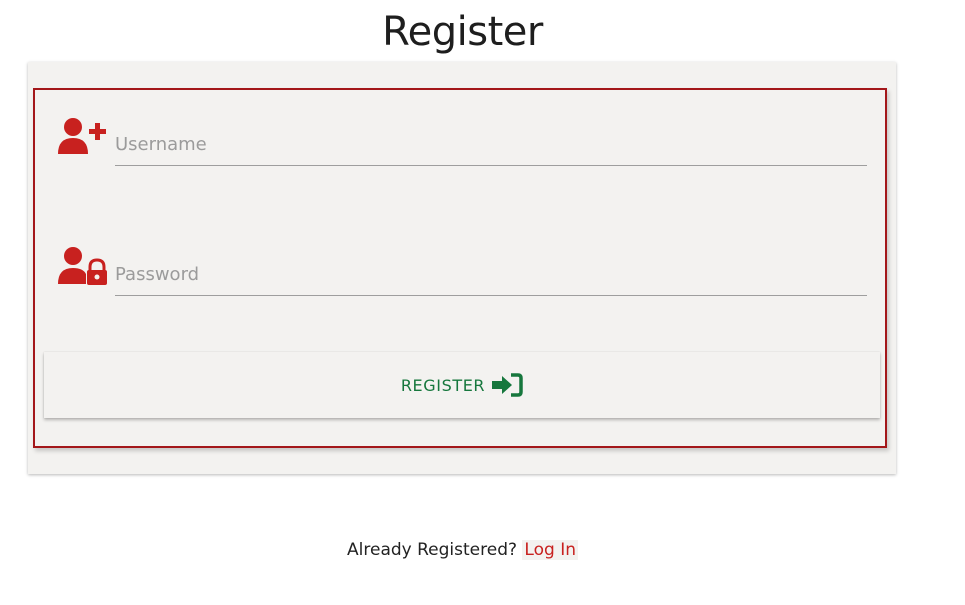 The image size is (965, 605). I want to click on sign-in-icon, so click(507, 385).